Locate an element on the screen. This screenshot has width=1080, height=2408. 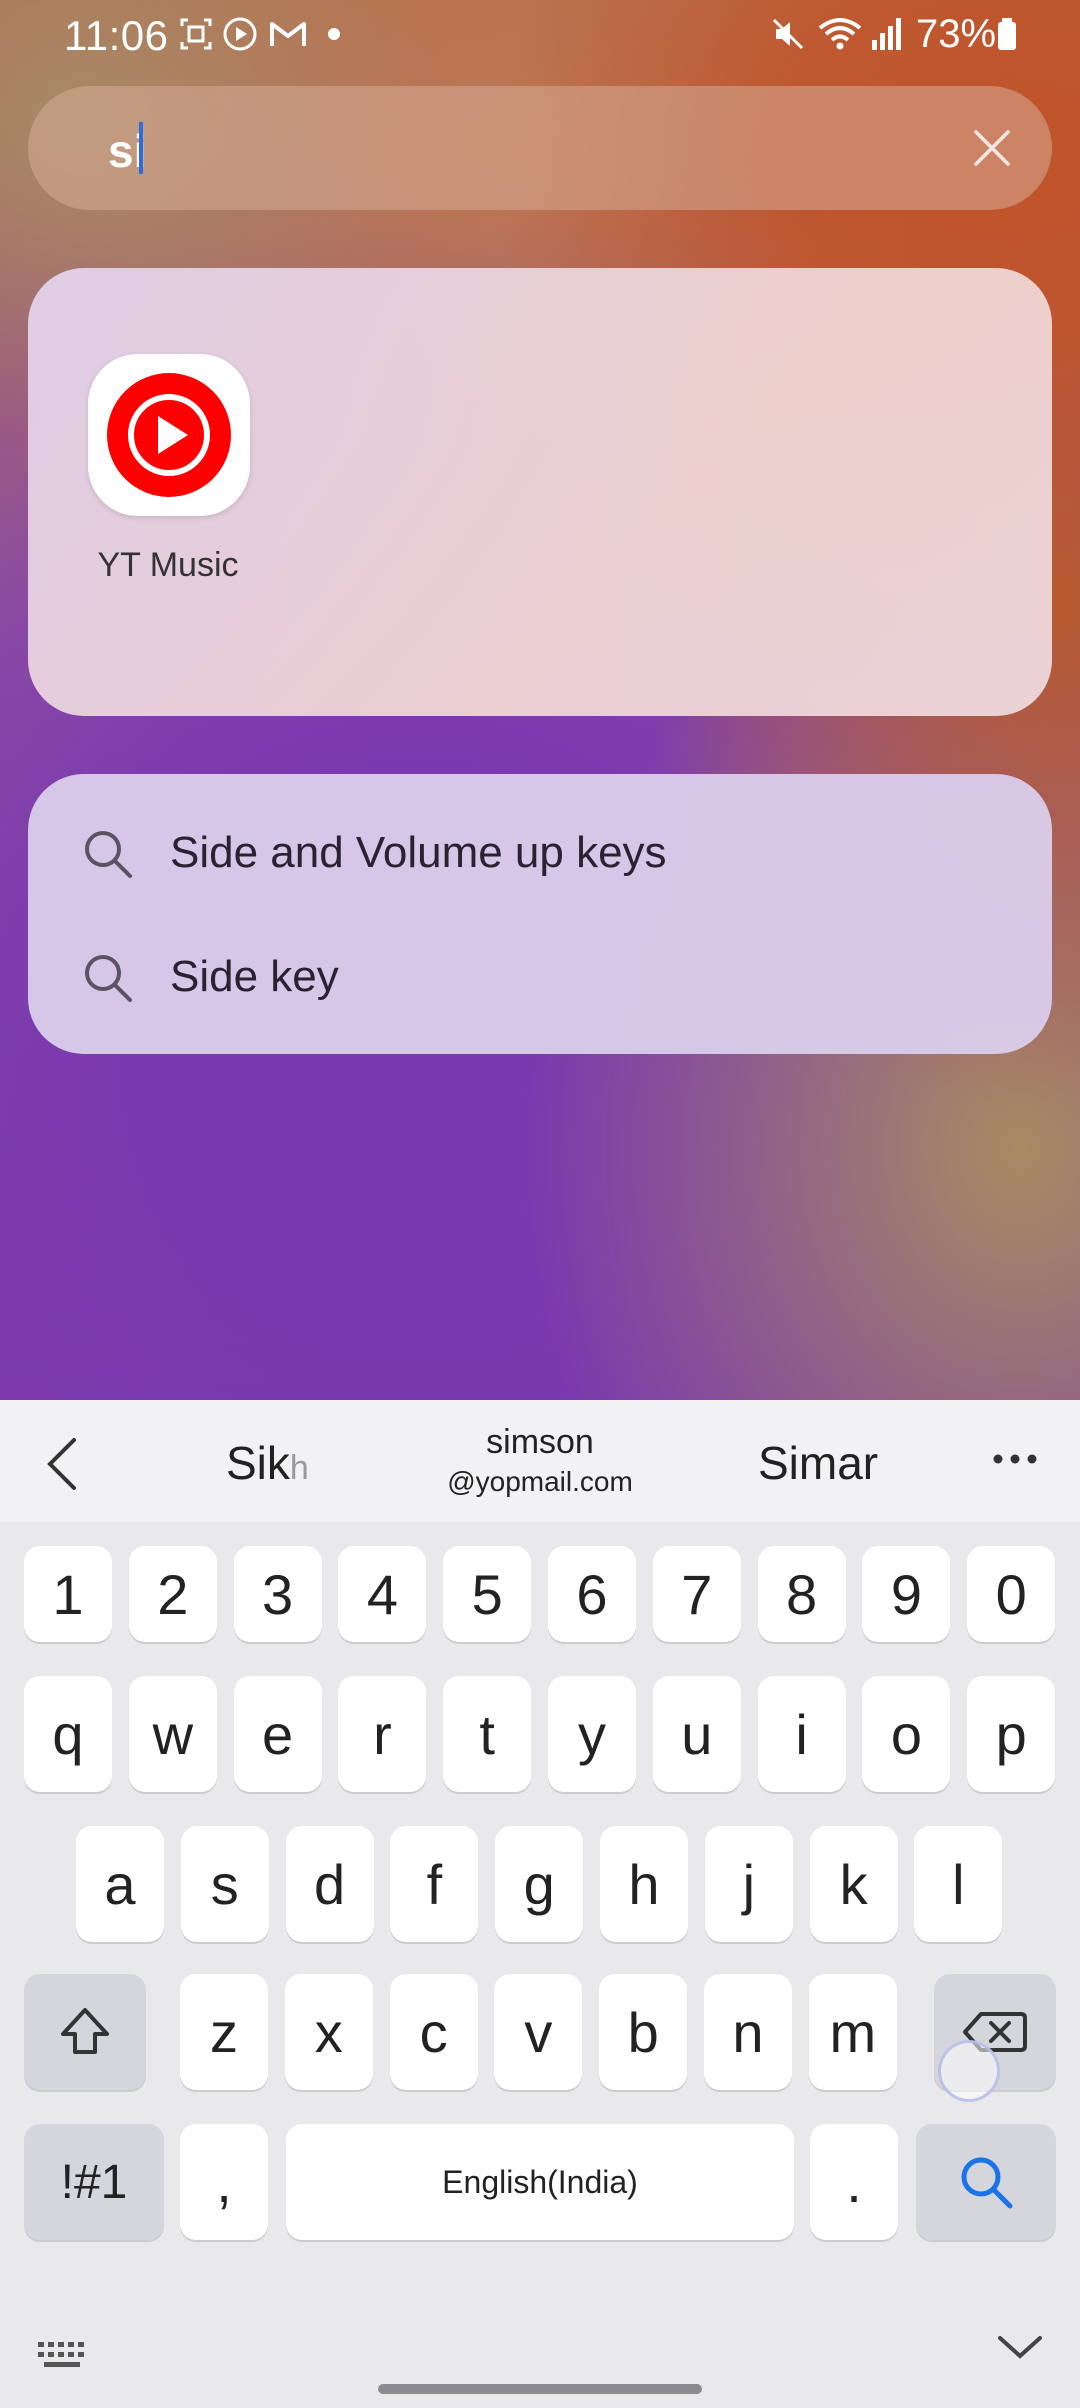
prediction-right-text: Simar is located at coordinates (818, 1463).